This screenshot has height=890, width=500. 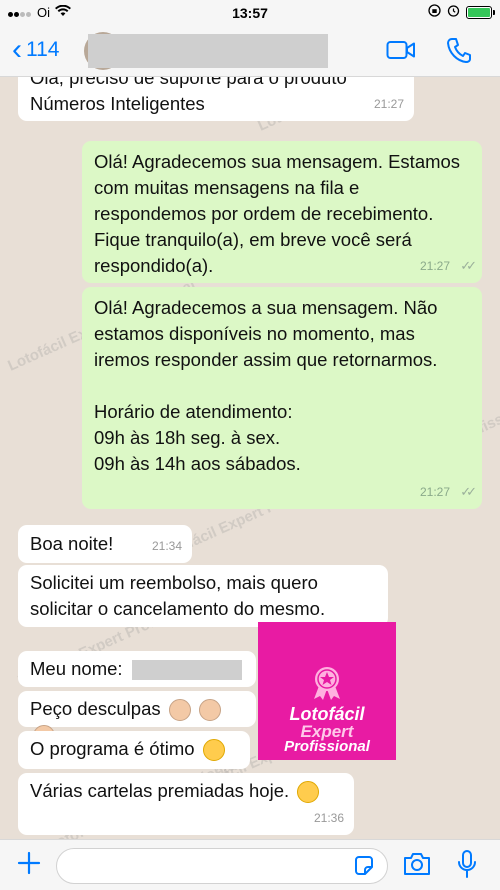 I want to click on status-bar: Oi 13:57, so click(x=250, y=13).